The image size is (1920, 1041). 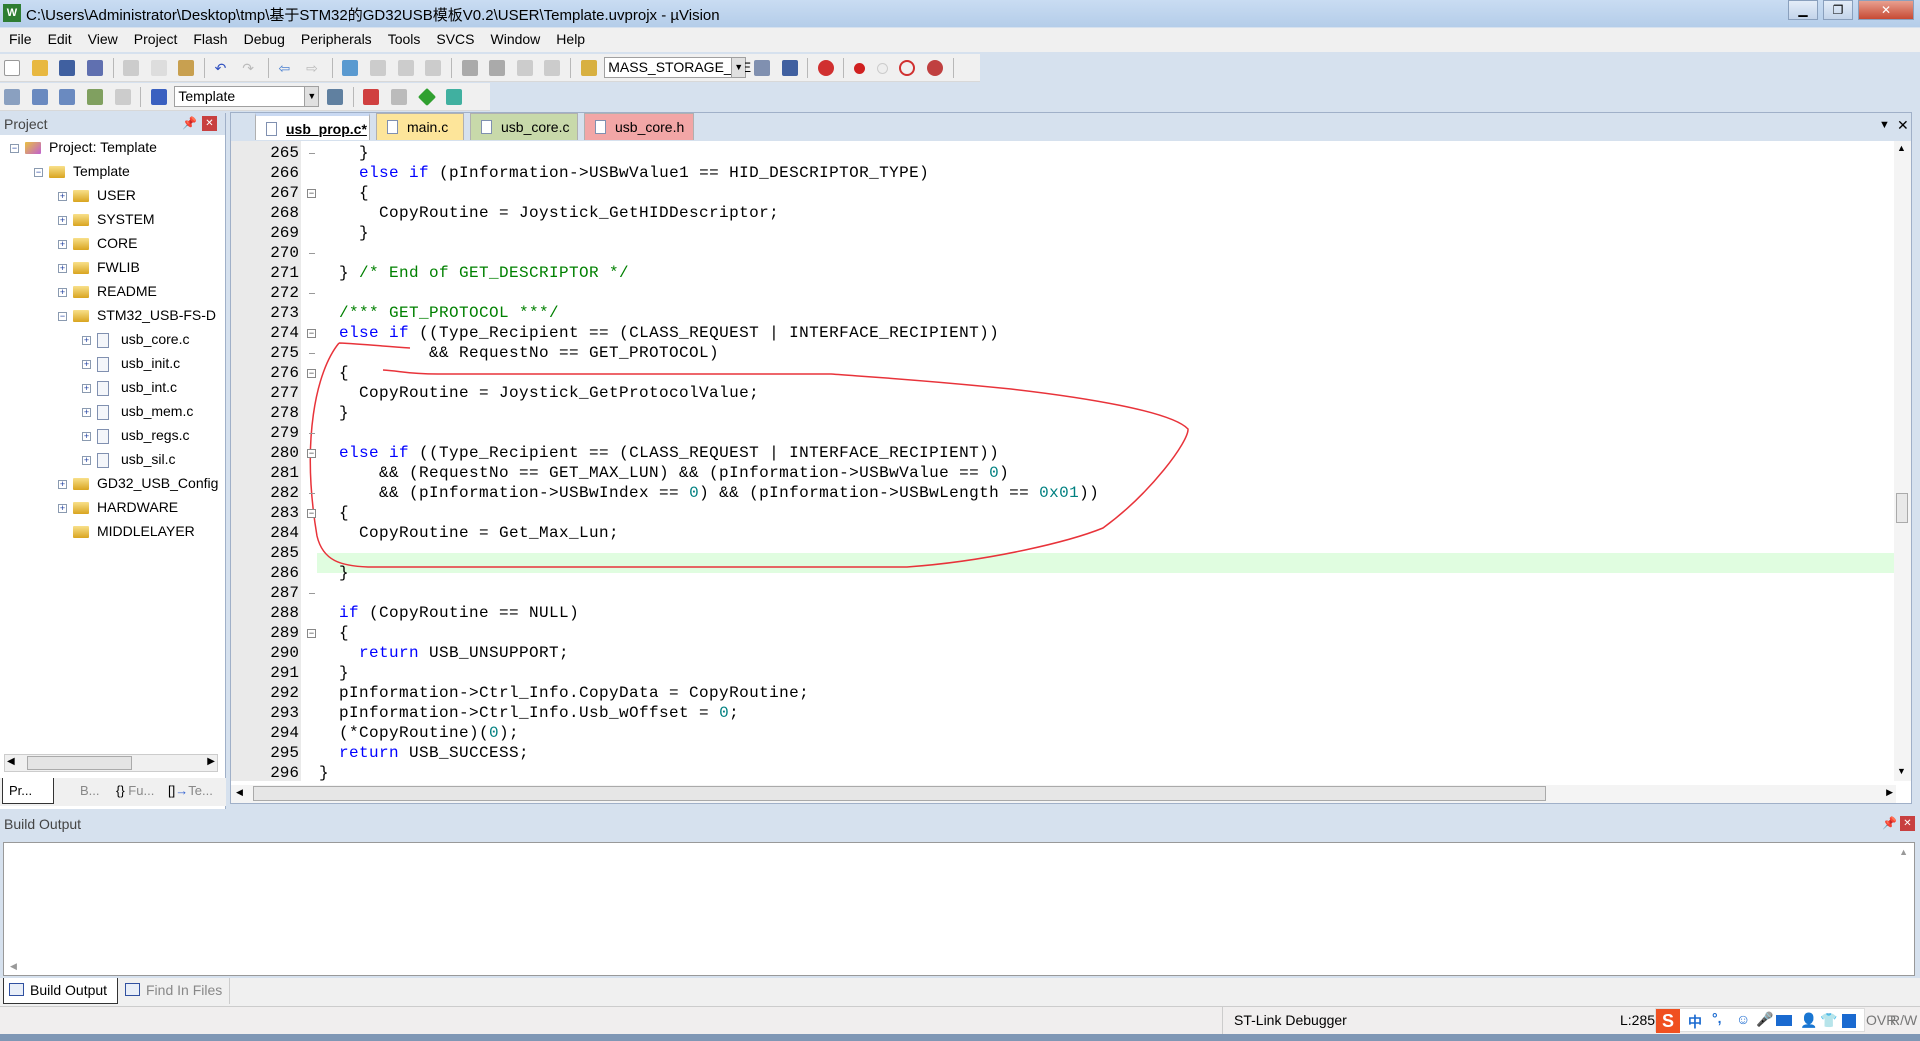 I want to click on unindent-icon, so click(x=497, y=68).